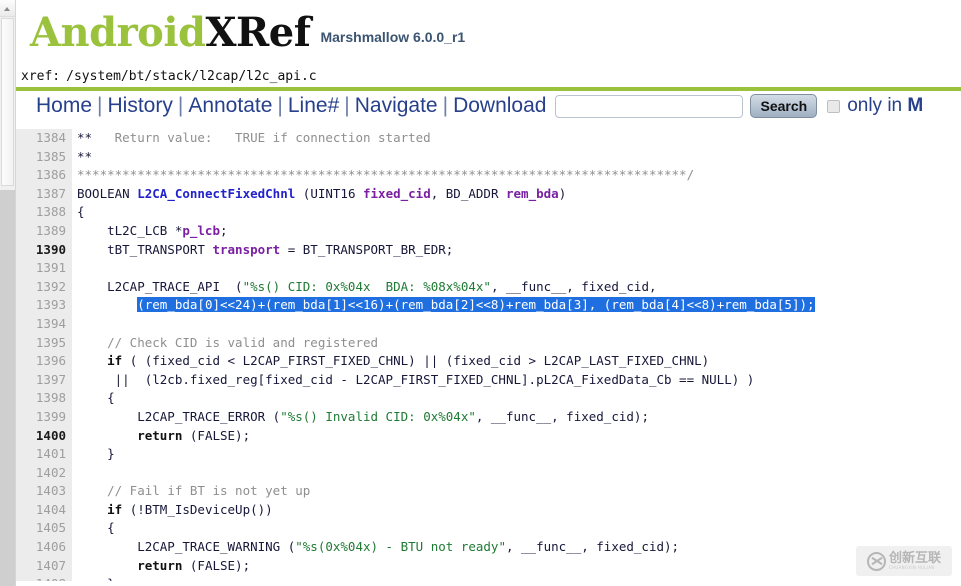 The width and height of the screenshot is (961, 586). I want to click on code-token-plain: ), so click(562, 193).